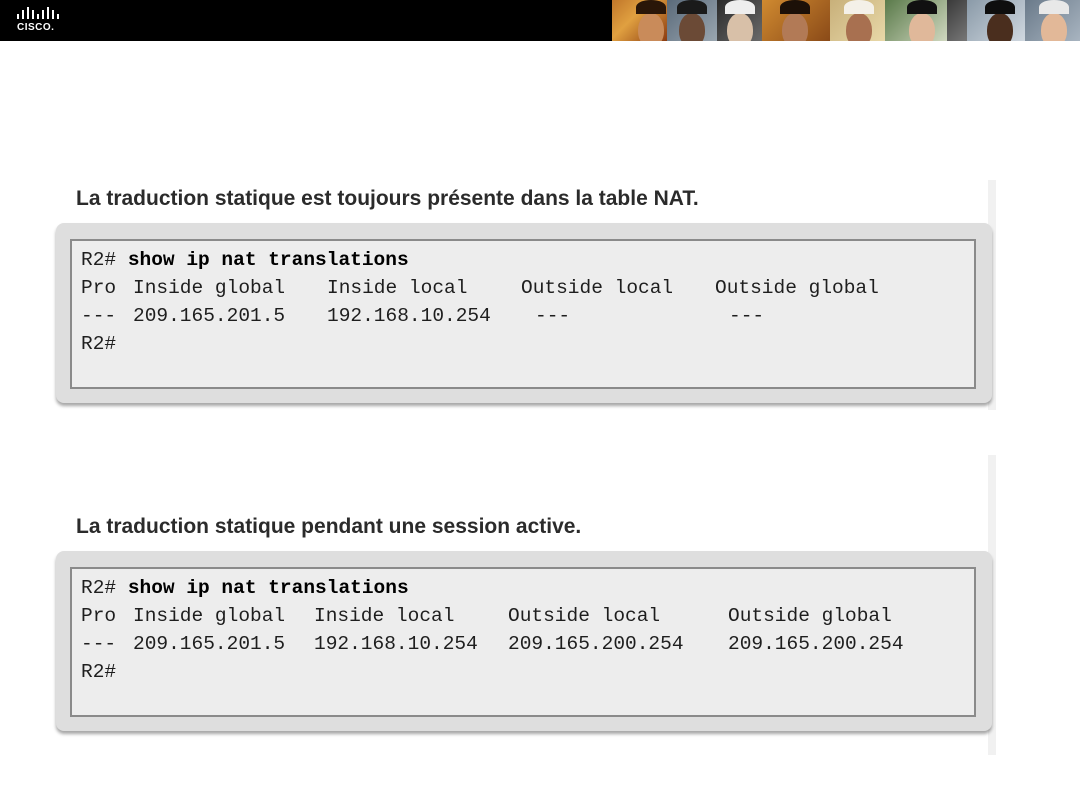  I want to click on cisco-bars-icon, so click(38, 13).